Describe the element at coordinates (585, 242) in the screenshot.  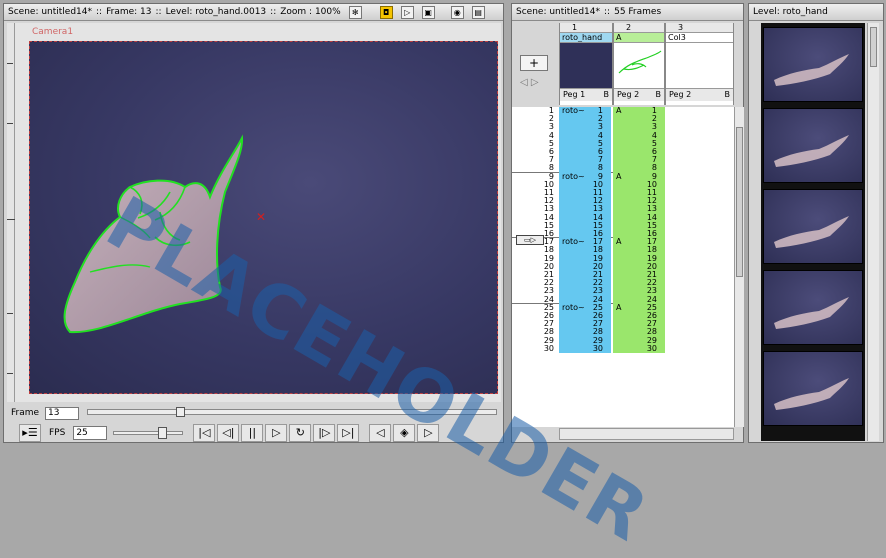
I see `xsheet-cell: roto~ 17` at that location.